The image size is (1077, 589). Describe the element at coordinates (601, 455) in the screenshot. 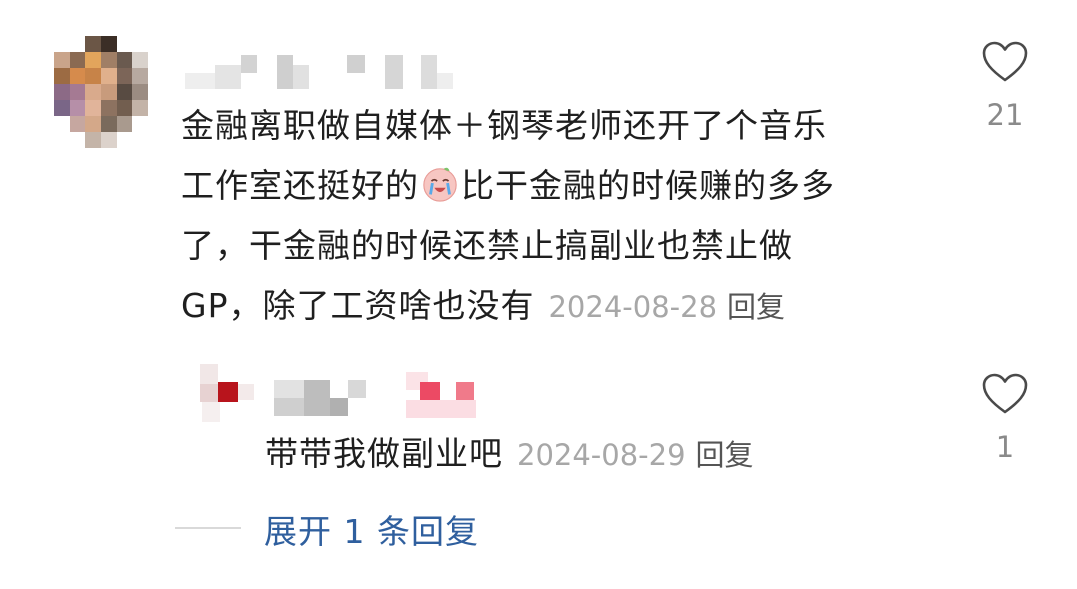

I see `reply-date: 2024-08-29` at that location.